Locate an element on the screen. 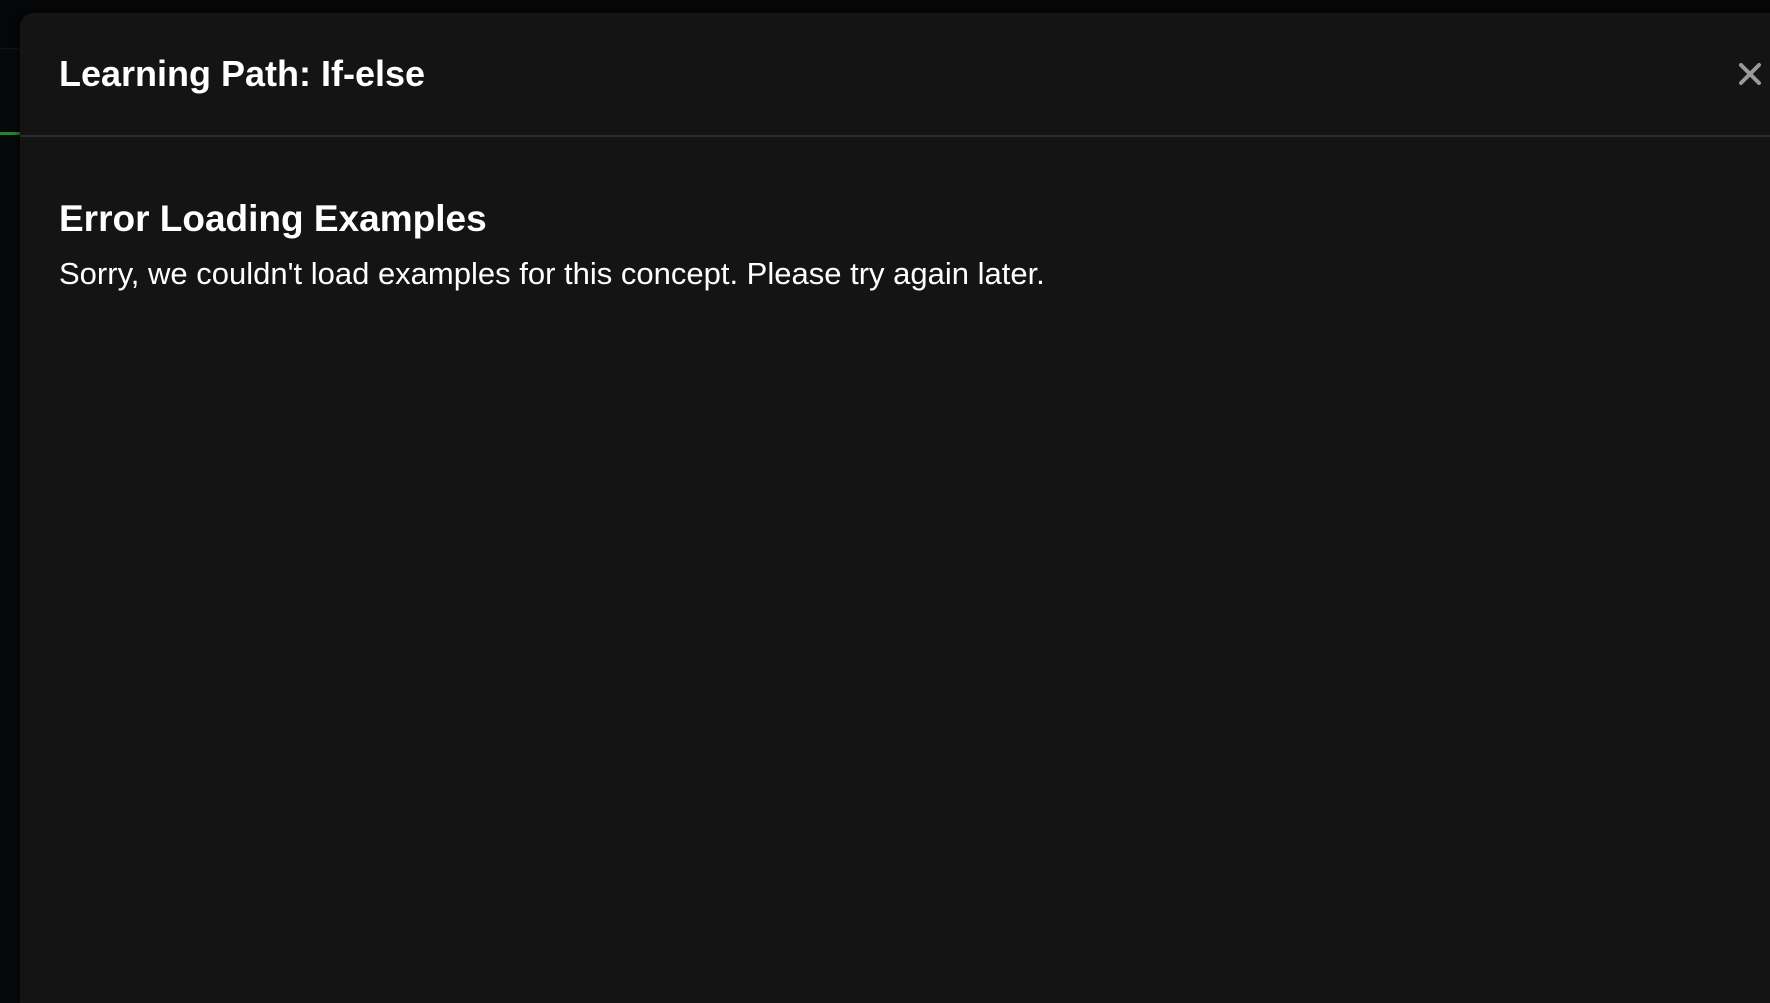 This screenshot has height=1003, width=1770. error-title: Error Loading Examples is located at coordinates (273, 218).